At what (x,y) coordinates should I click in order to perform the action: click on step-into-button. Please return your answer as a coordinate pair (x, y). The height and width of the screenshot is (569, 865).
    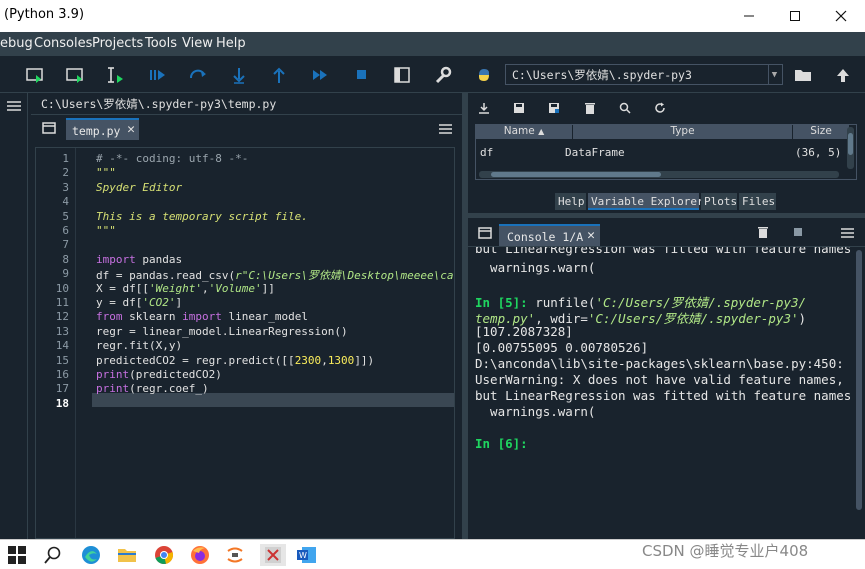
    Looking at the image, I should click on (239, 75).